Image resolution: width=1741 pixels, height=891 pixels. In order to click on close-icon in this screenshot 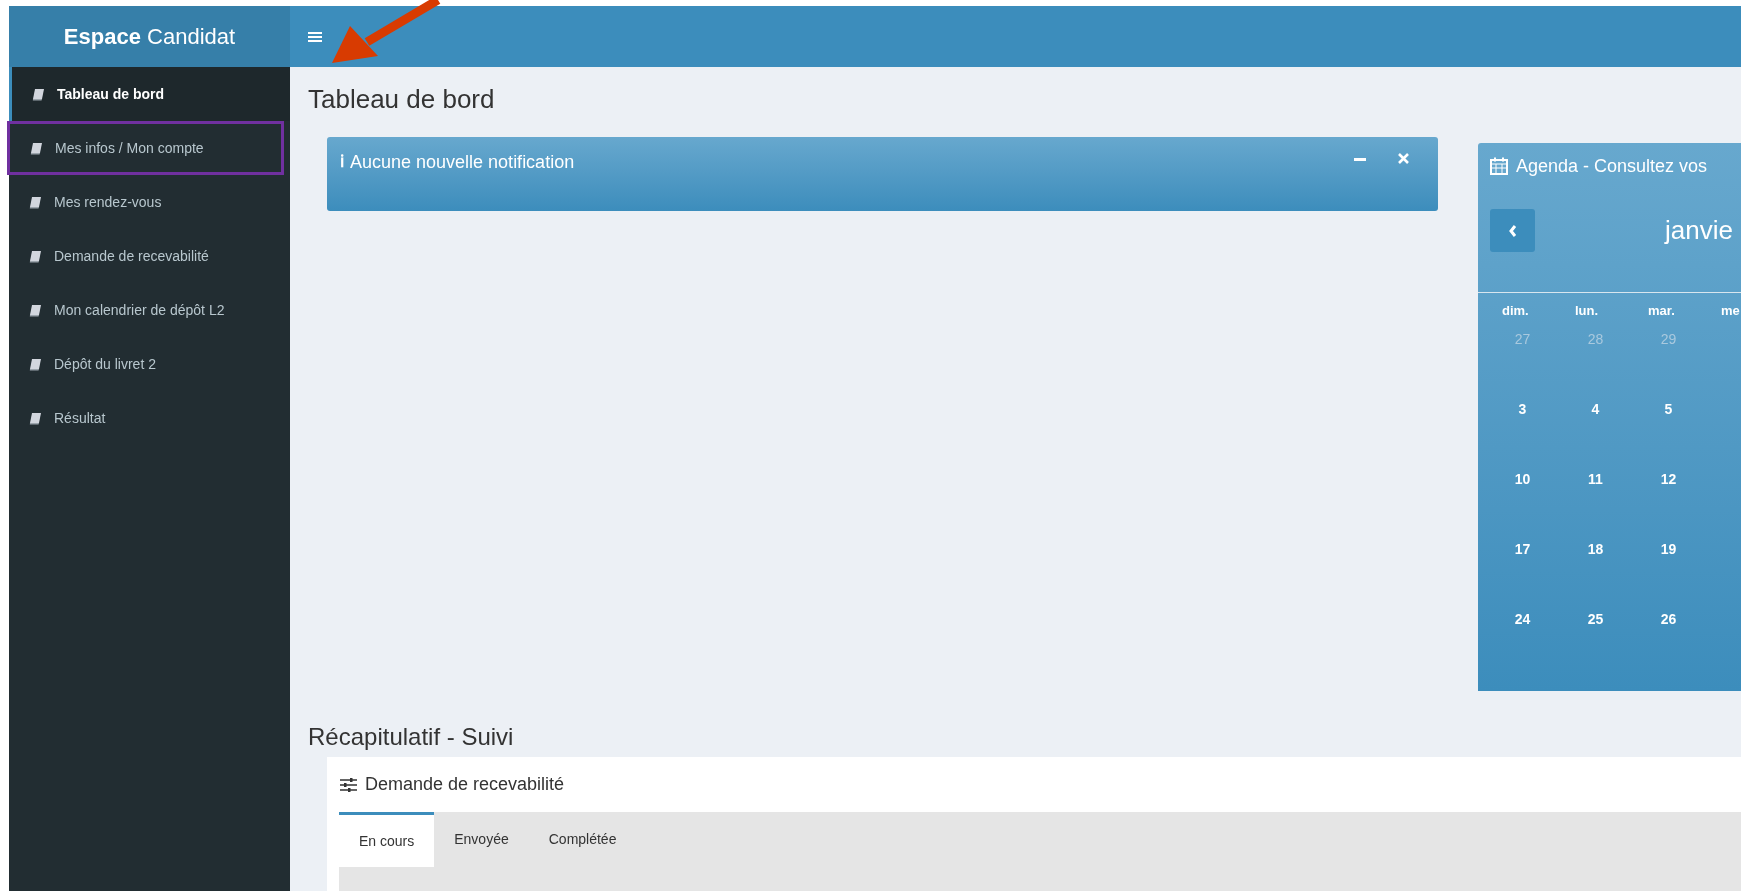, I will do `click(1403, 158)`.